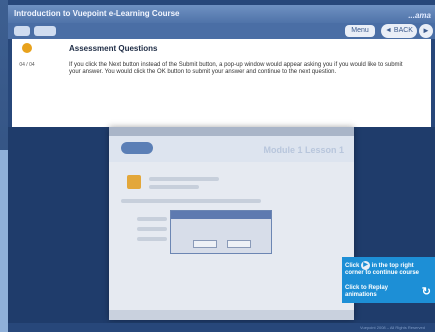  Describe the element at coordinates (239, 244) in the screenshot. I see `embedded-dialog-cancel` at that location.